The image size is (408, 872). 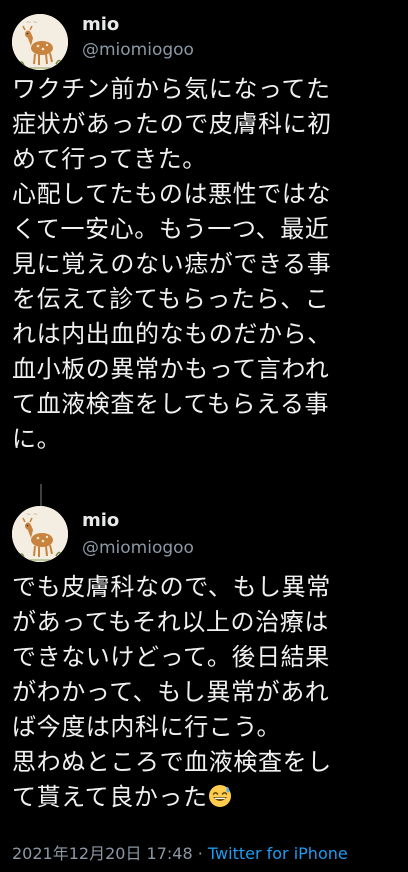 I want to click on tweet-text-line: 血小板の異常かもって言われ, so click(x=171, y=369).